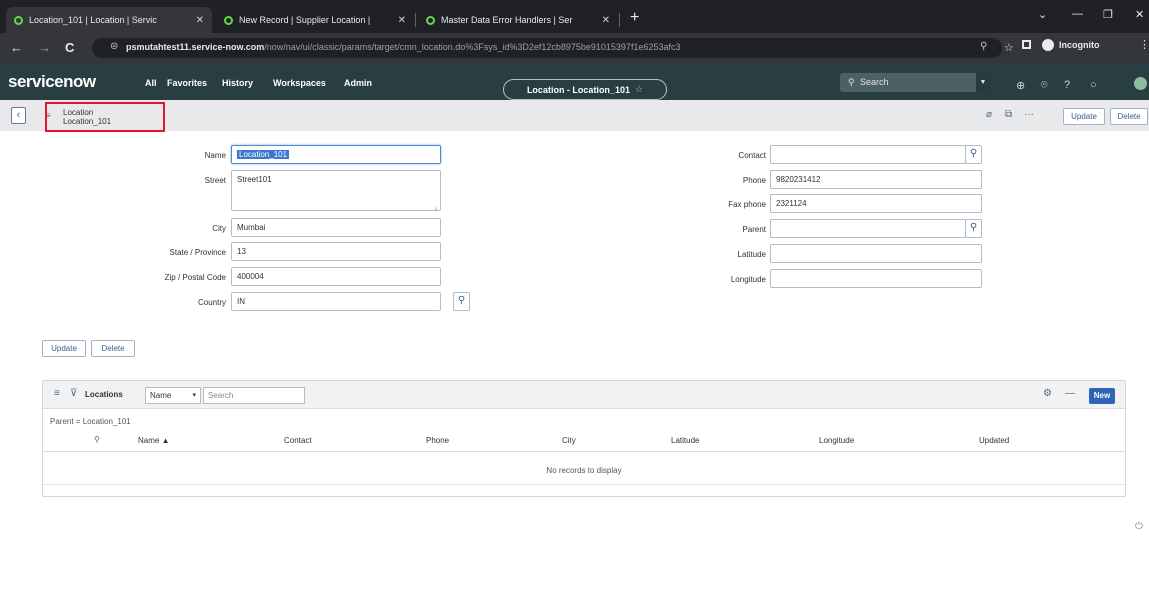 This screenshot has width=1149, height=616. I want to click on zip-field: 400004, so click(336, 276).